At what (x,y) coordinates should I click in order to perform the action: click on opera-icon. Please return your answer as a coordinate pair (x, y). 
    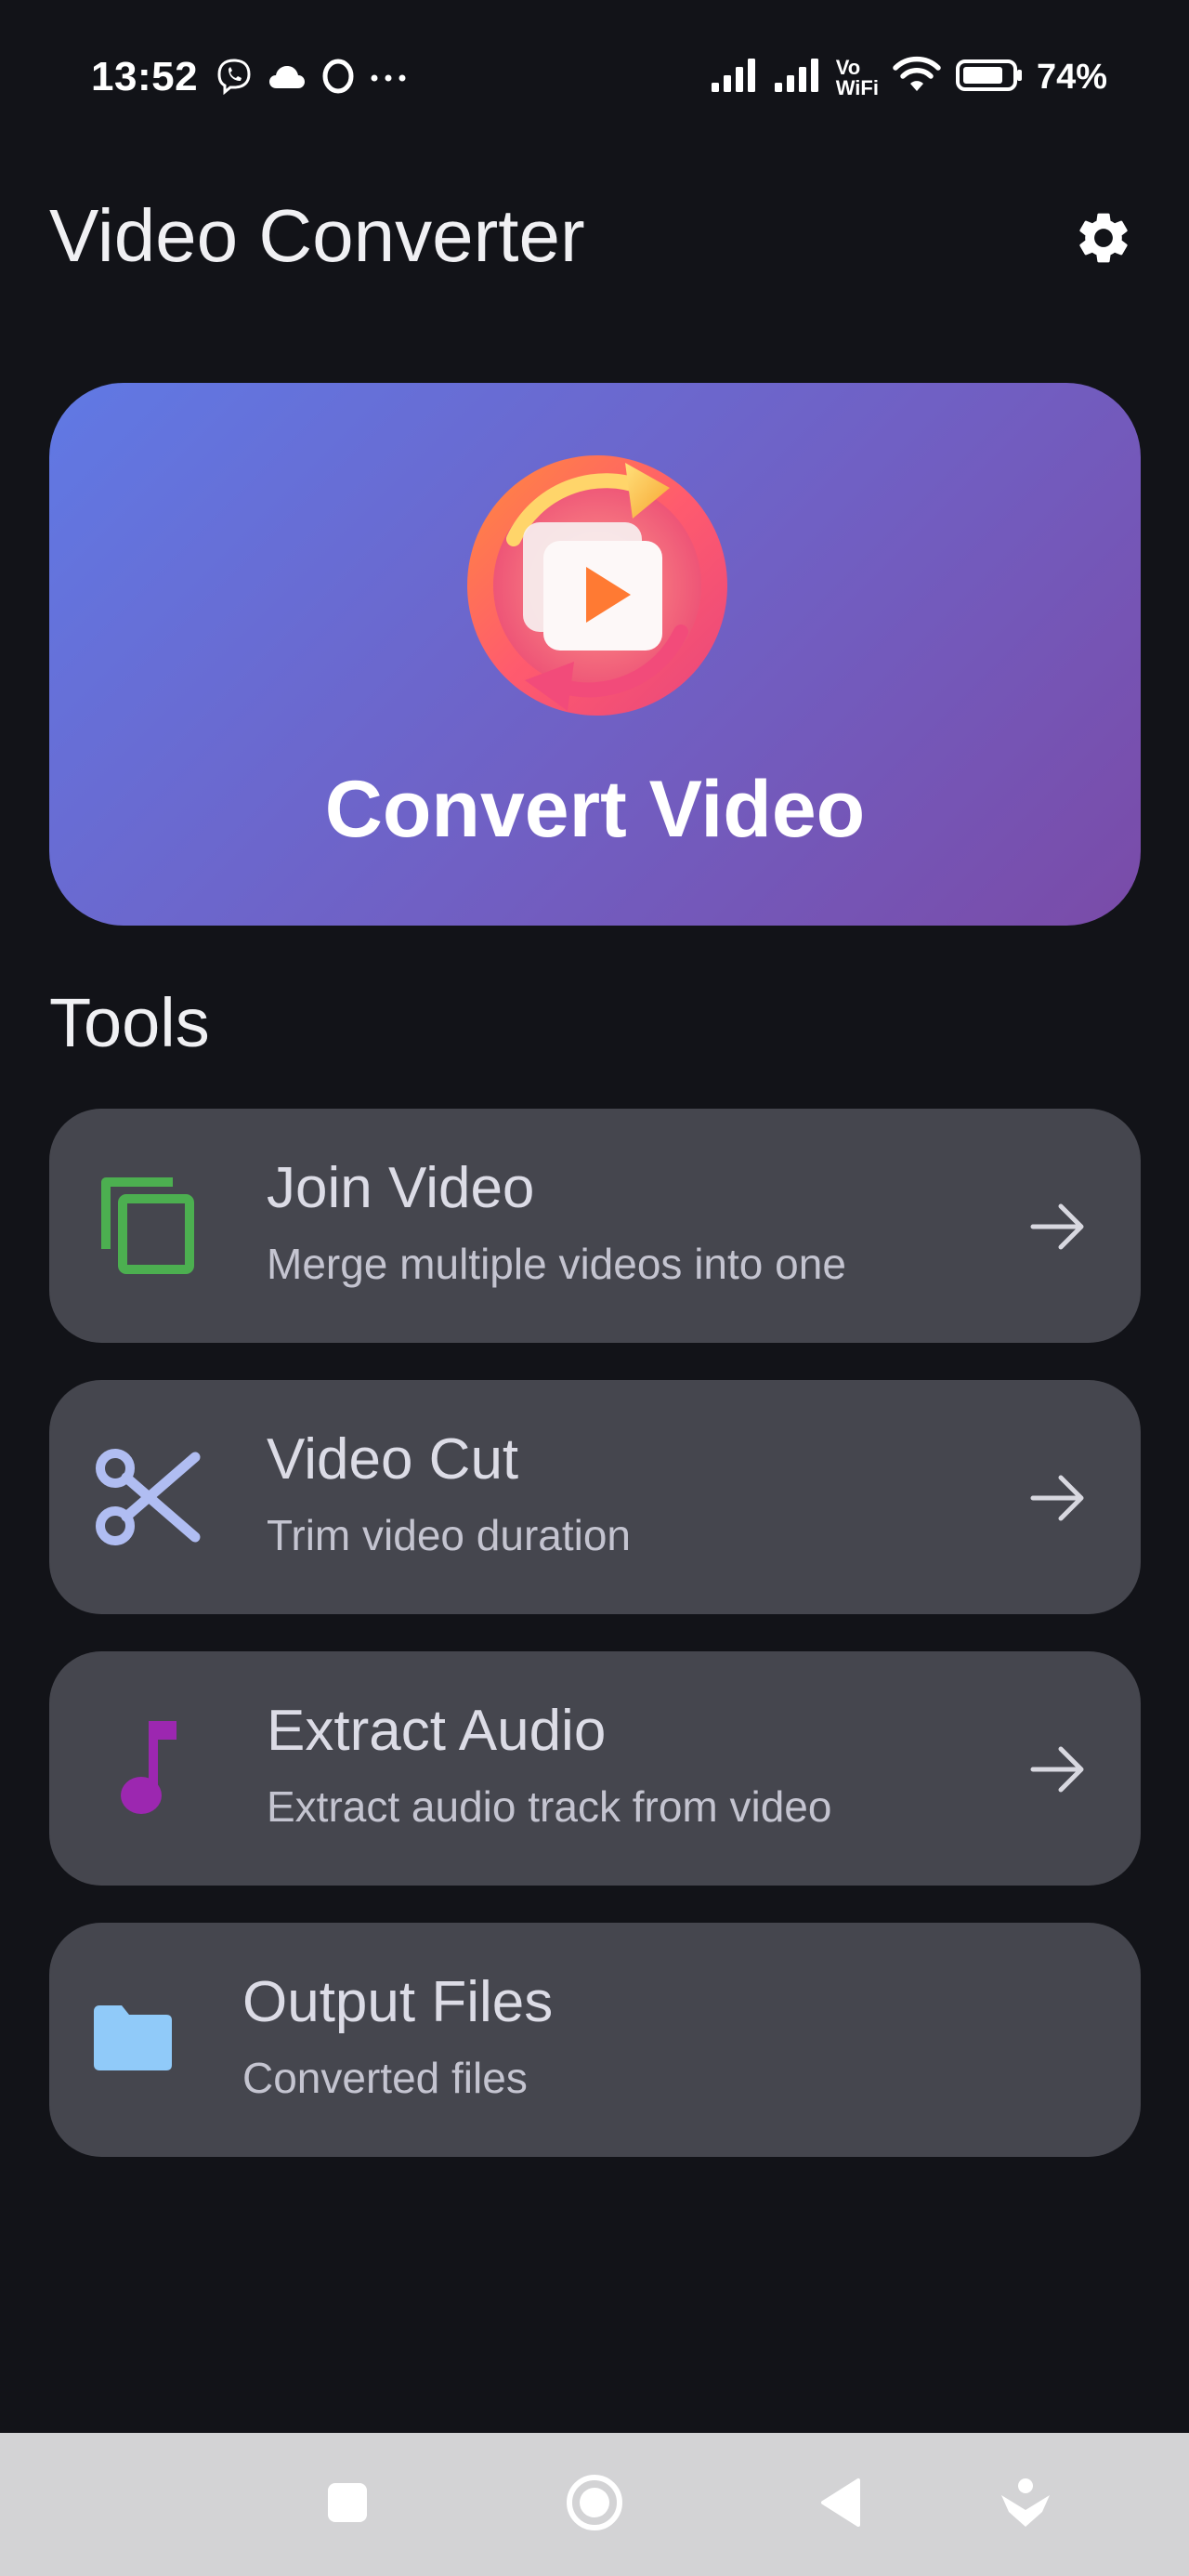
    Looking at the image, I should click on (338, 79).